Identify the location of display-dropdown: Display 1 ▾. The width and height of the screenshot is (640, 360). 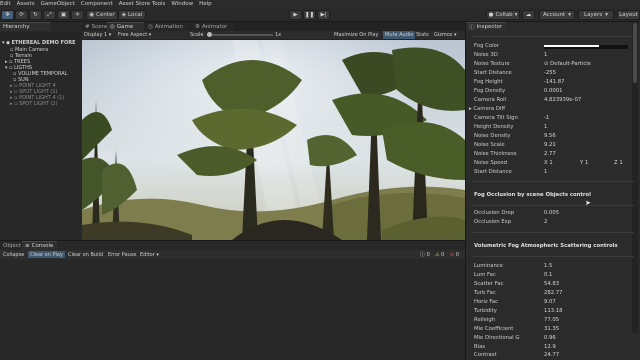
(97, 35).